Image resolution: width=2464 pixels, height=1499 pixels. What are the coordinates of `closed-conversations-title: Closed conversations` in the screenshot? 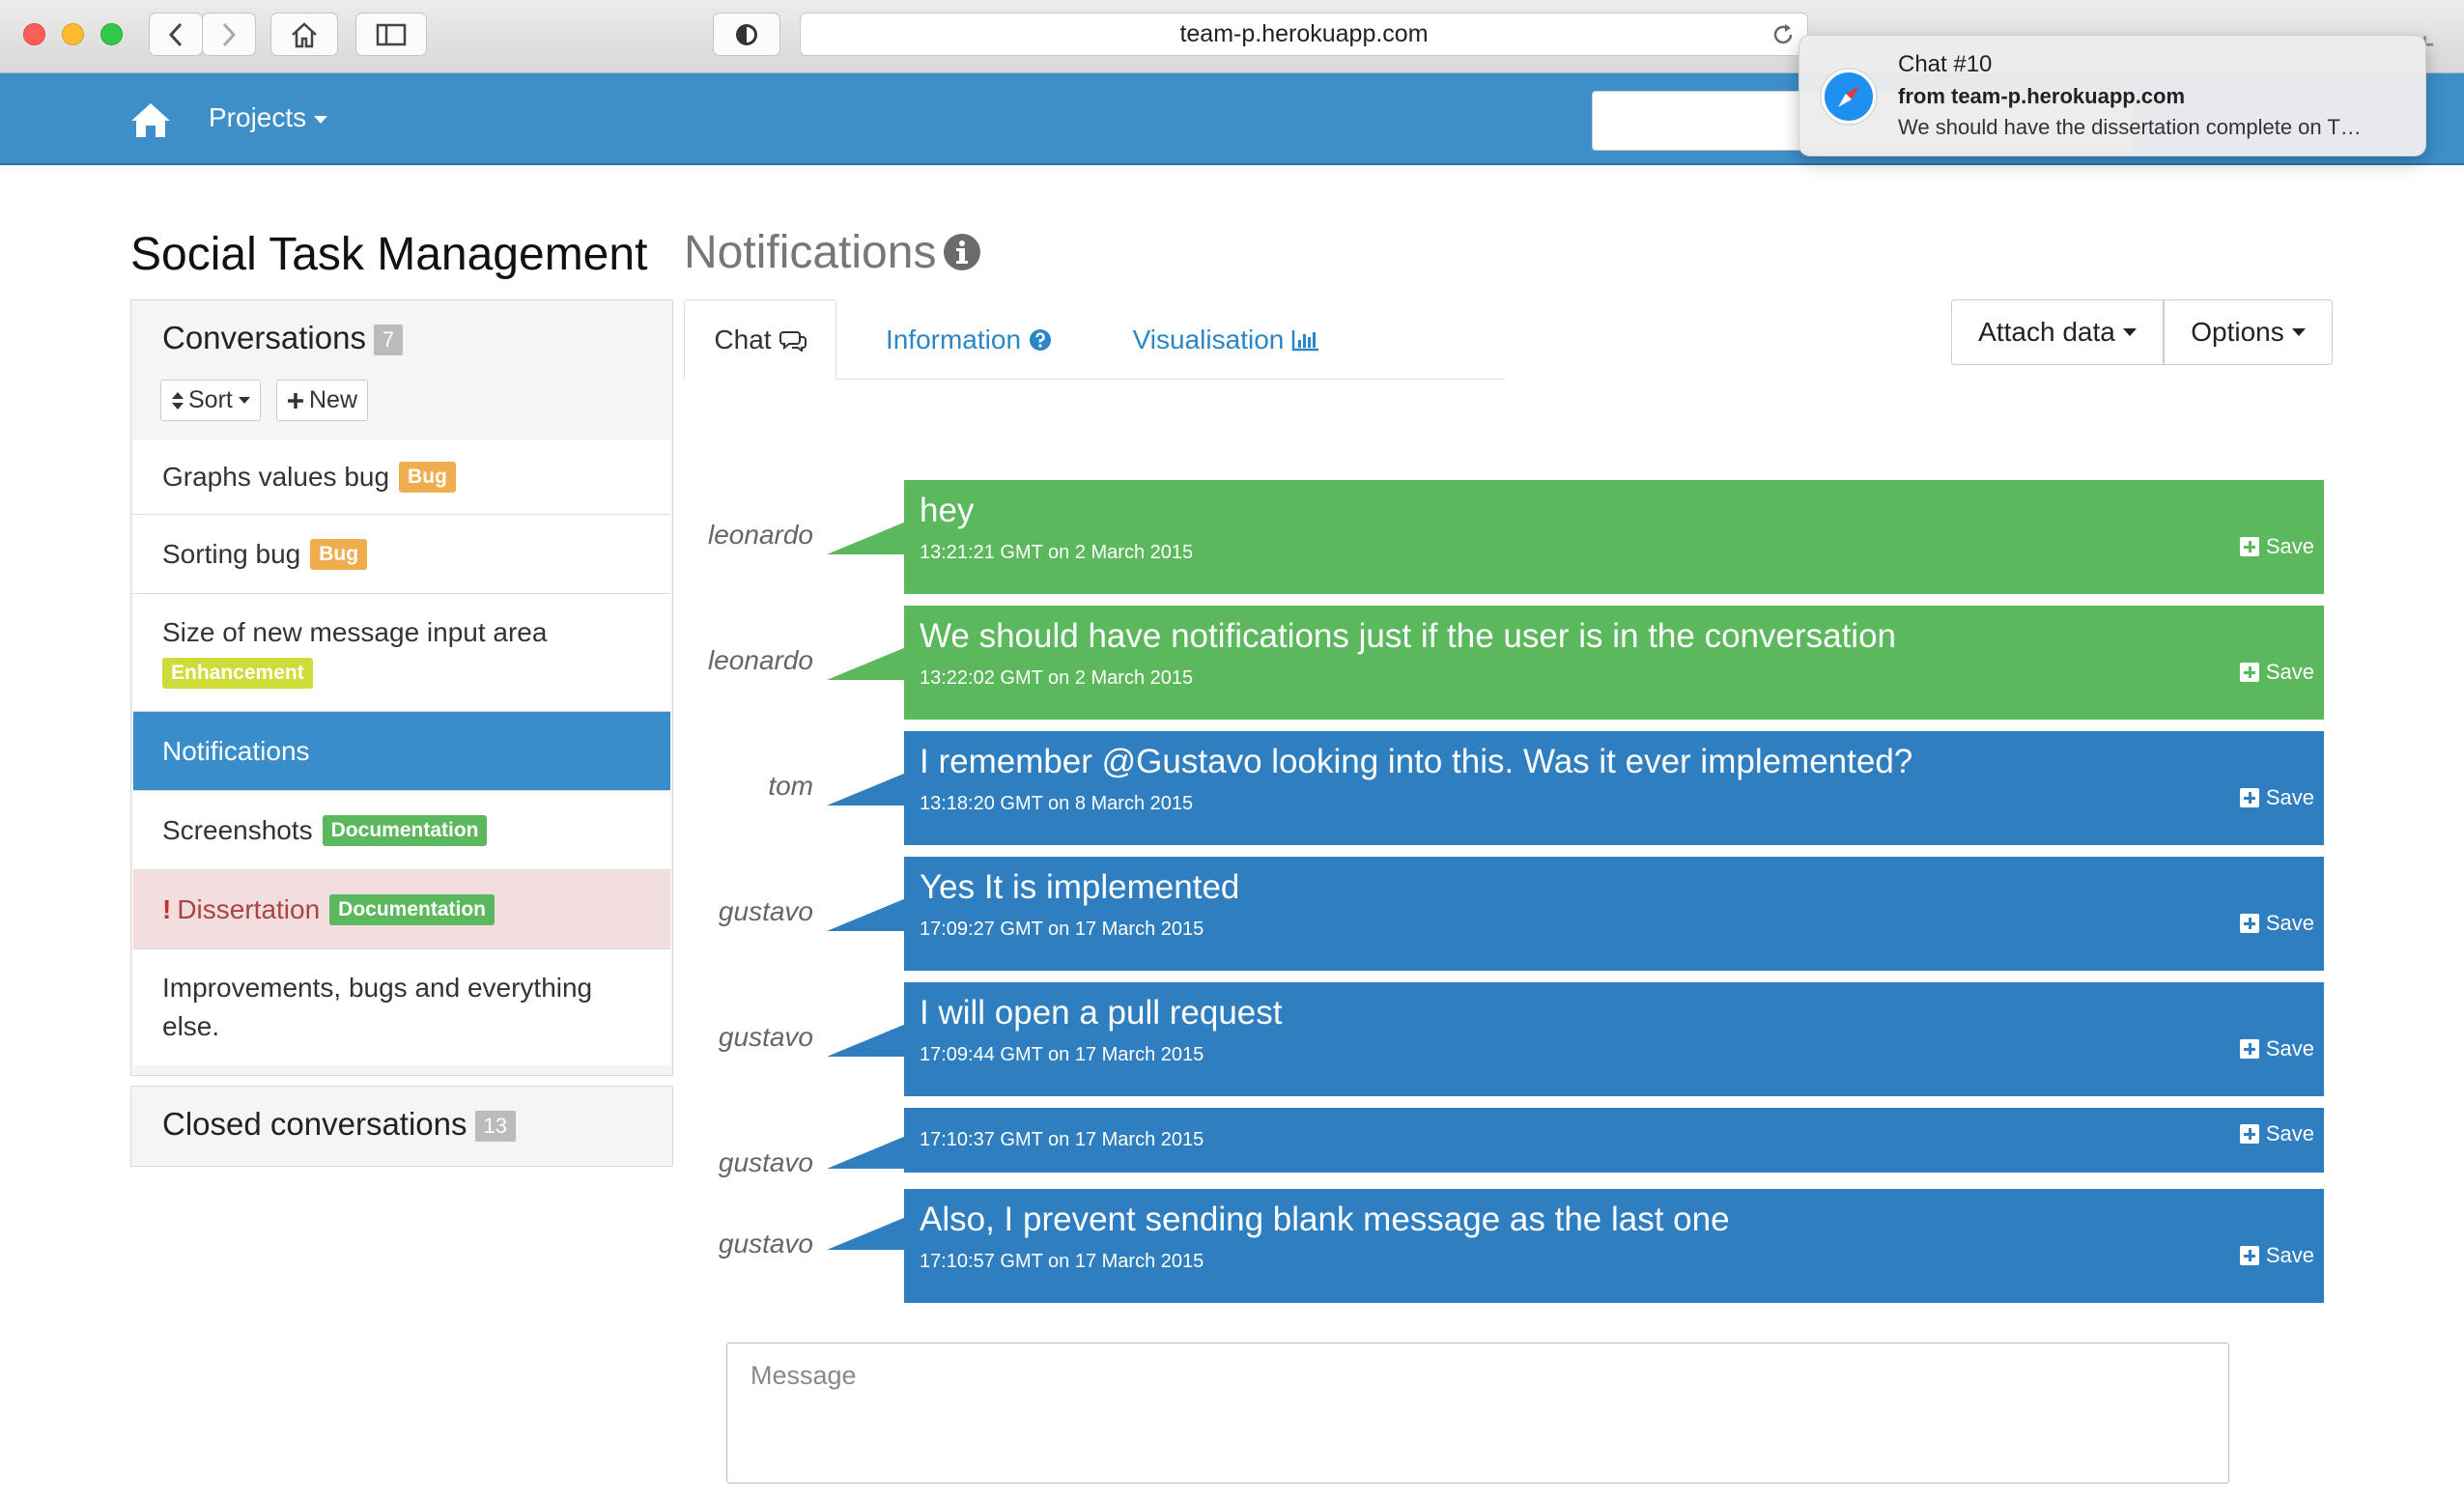 It's located at (314, 1124).